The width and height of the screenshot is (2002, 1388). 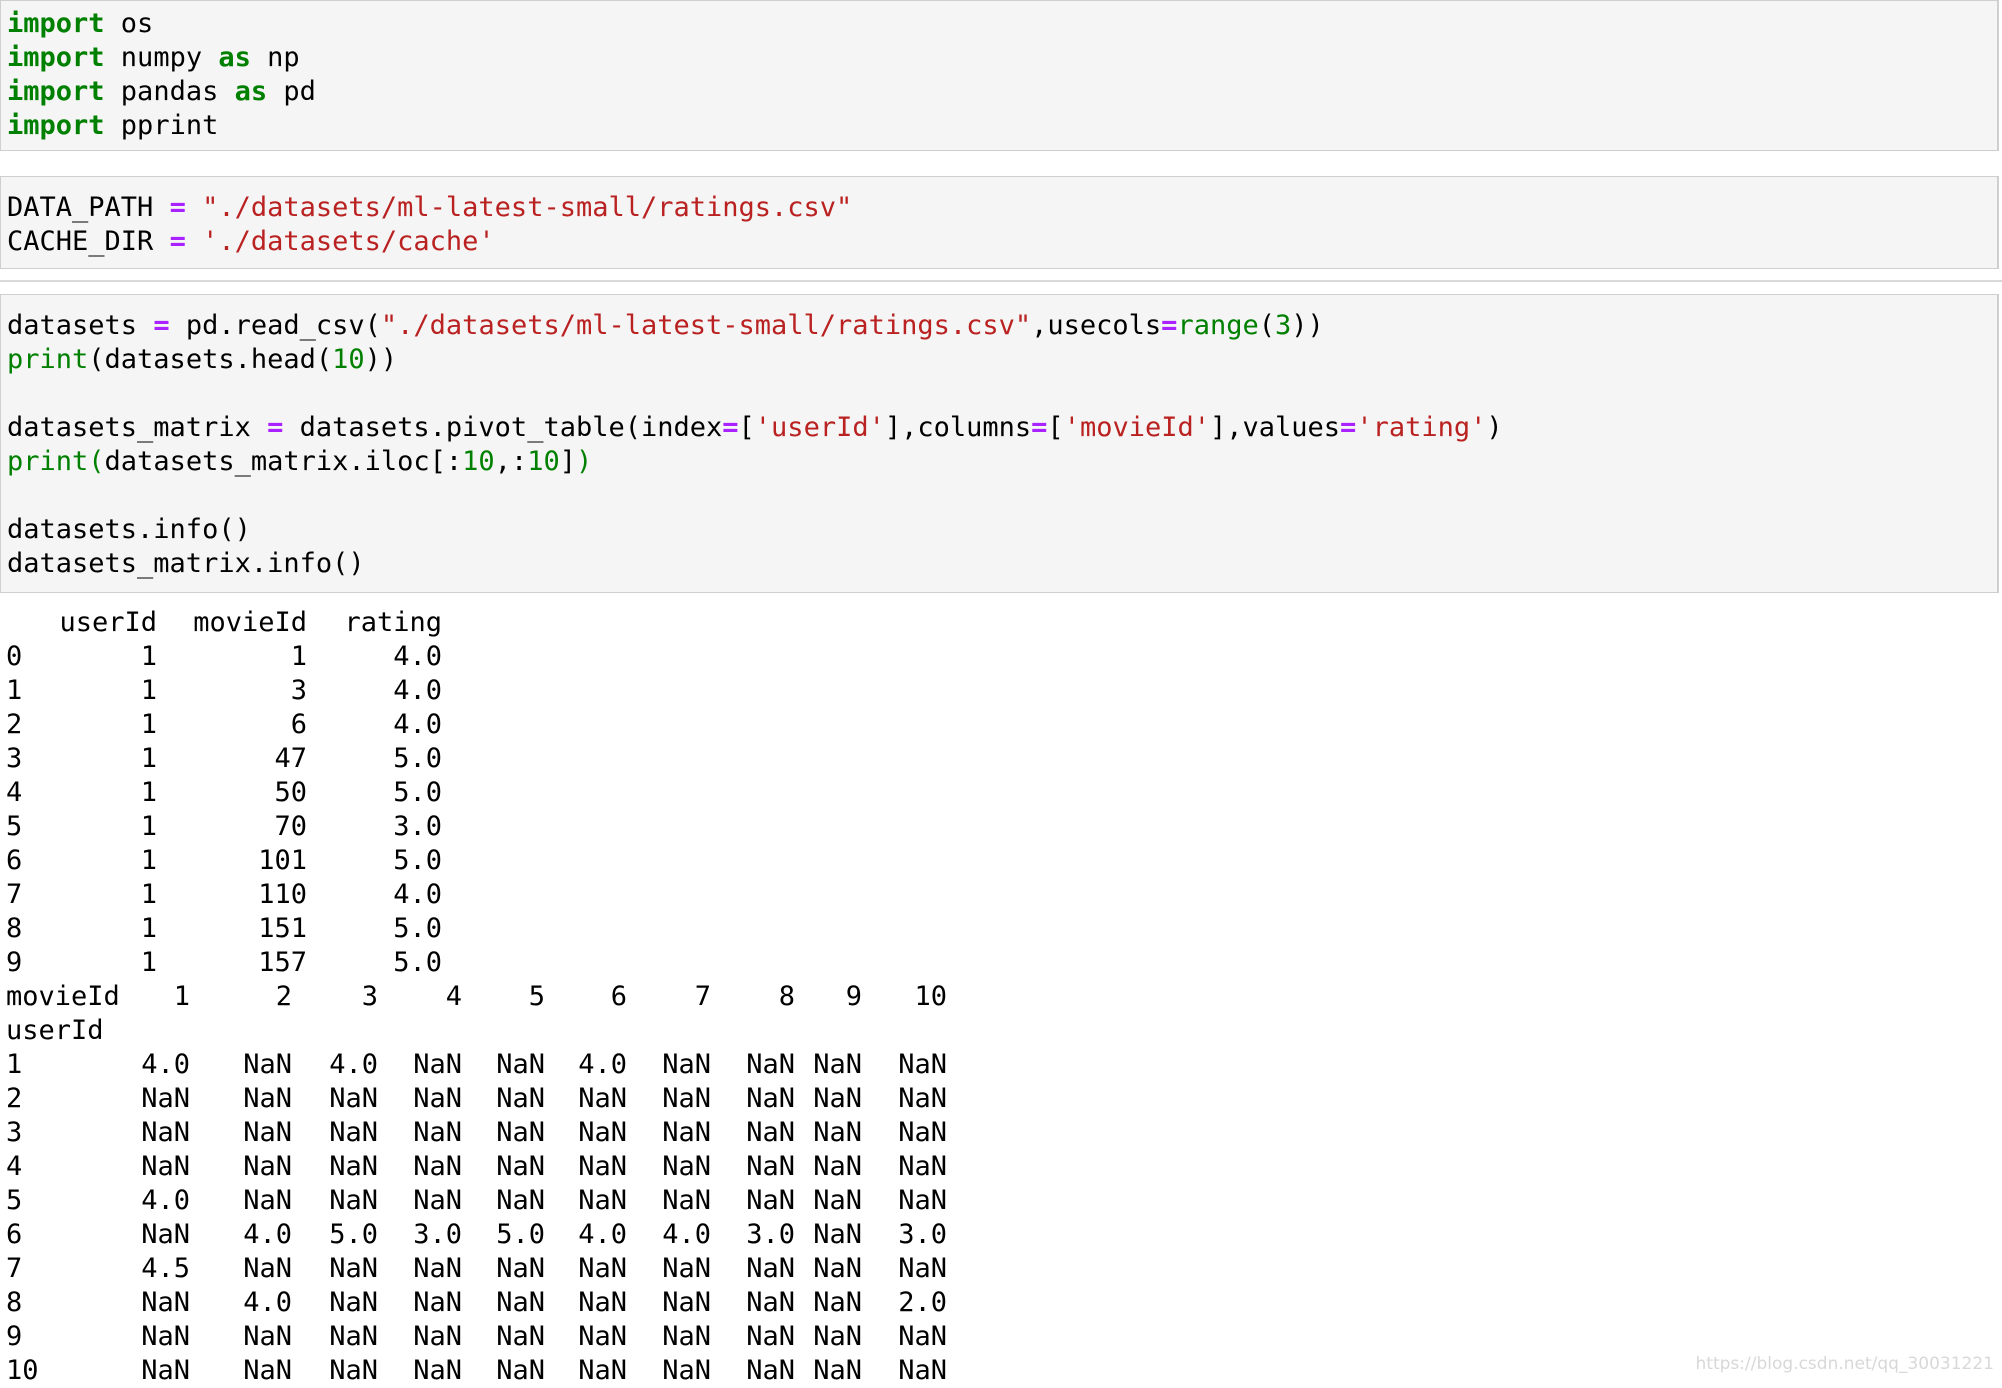 I want to click on column-header: 8, so click(x=786, y=996).